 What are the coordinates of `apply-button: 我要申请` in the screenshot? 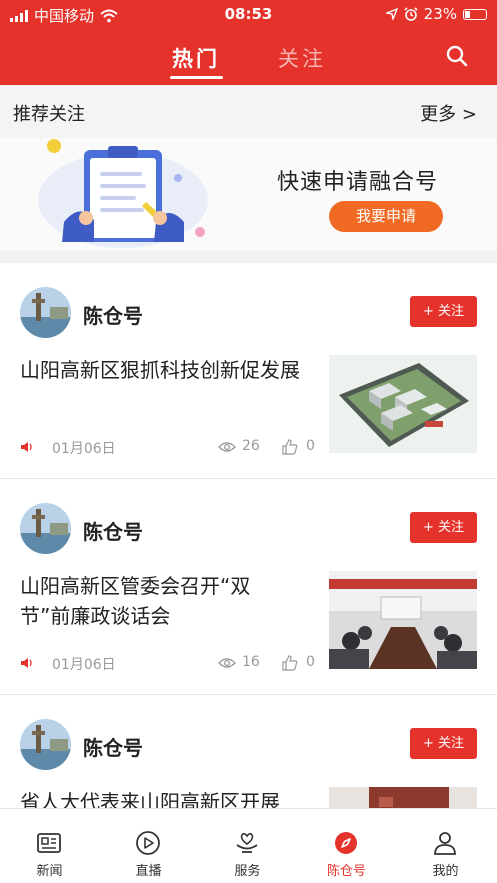 It's located at (386, 216).